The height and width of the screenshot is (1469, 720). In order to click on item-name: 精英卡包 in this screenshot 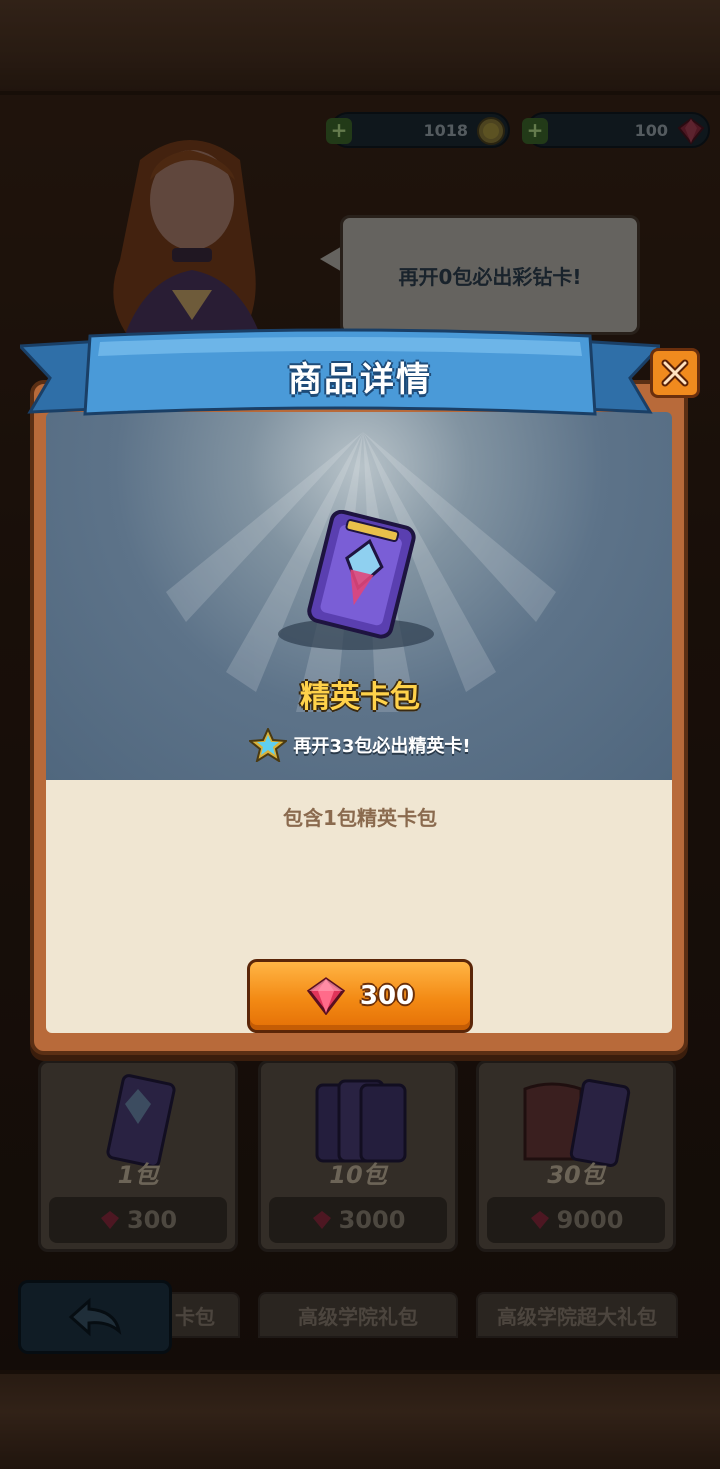, I will do `click(360, 697)`.